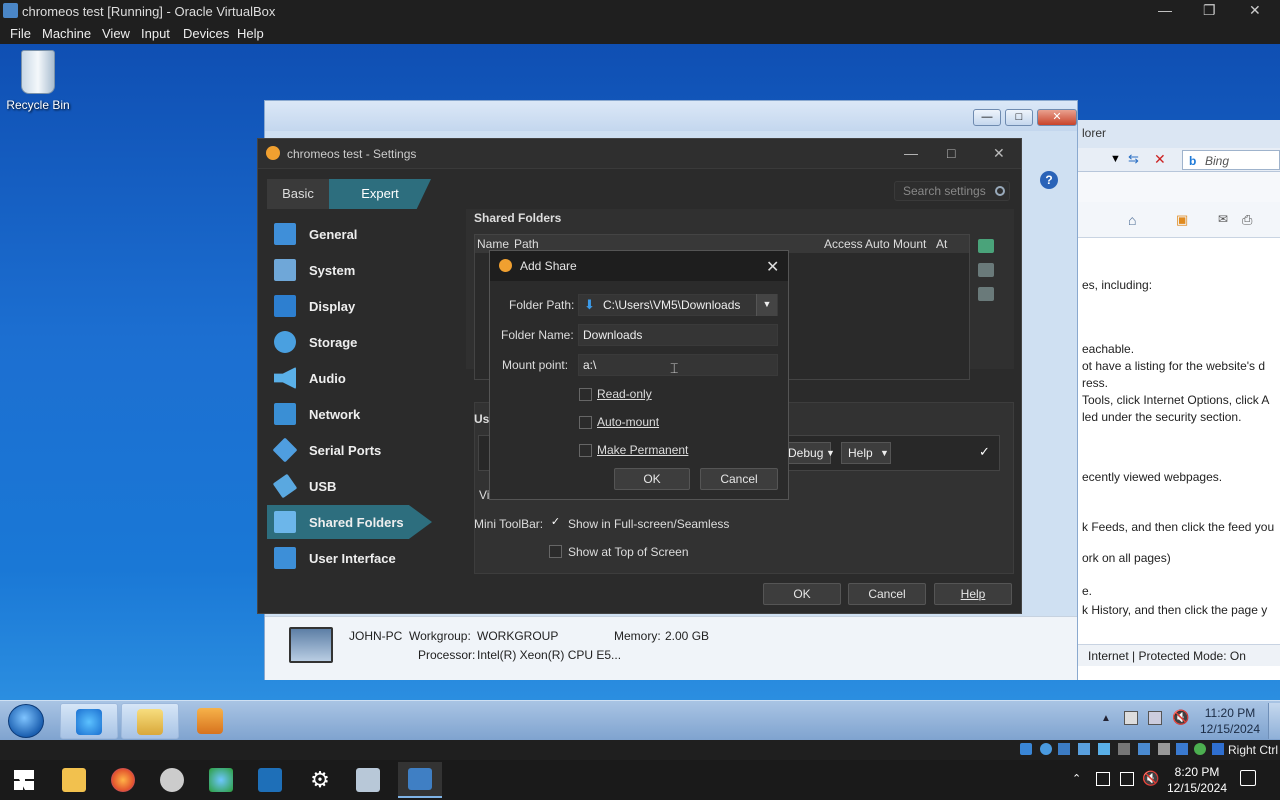 The image size is (1280, 800). Describe the element at coordinates (270, 780) in the screenshot. I see `visual-studio-icon` at that location.